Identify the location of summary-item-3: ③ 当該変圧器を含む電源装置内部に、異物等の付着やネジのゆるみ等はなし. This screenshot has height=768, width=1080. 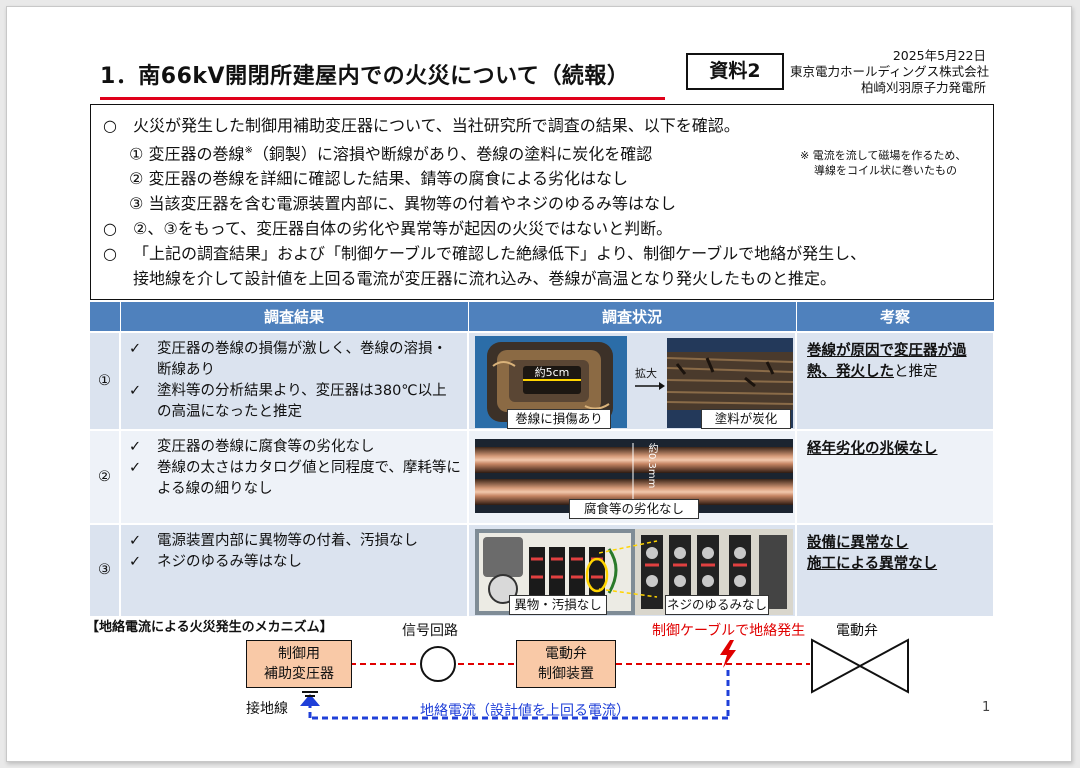
(402, 204).